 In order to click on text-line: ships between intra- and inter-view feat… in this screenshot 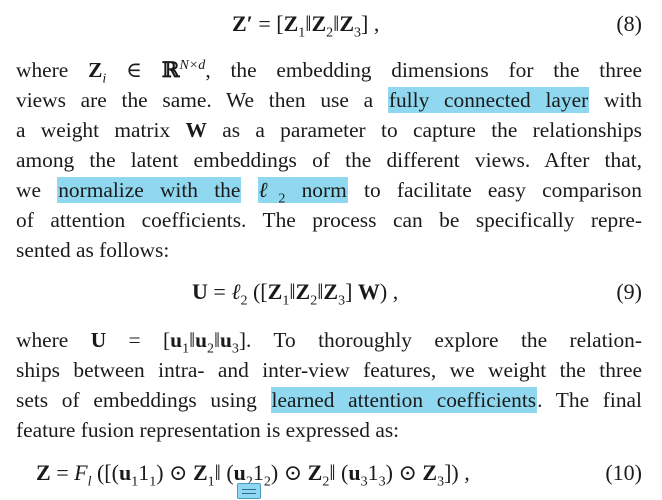, I will do `click(329, 370)`.